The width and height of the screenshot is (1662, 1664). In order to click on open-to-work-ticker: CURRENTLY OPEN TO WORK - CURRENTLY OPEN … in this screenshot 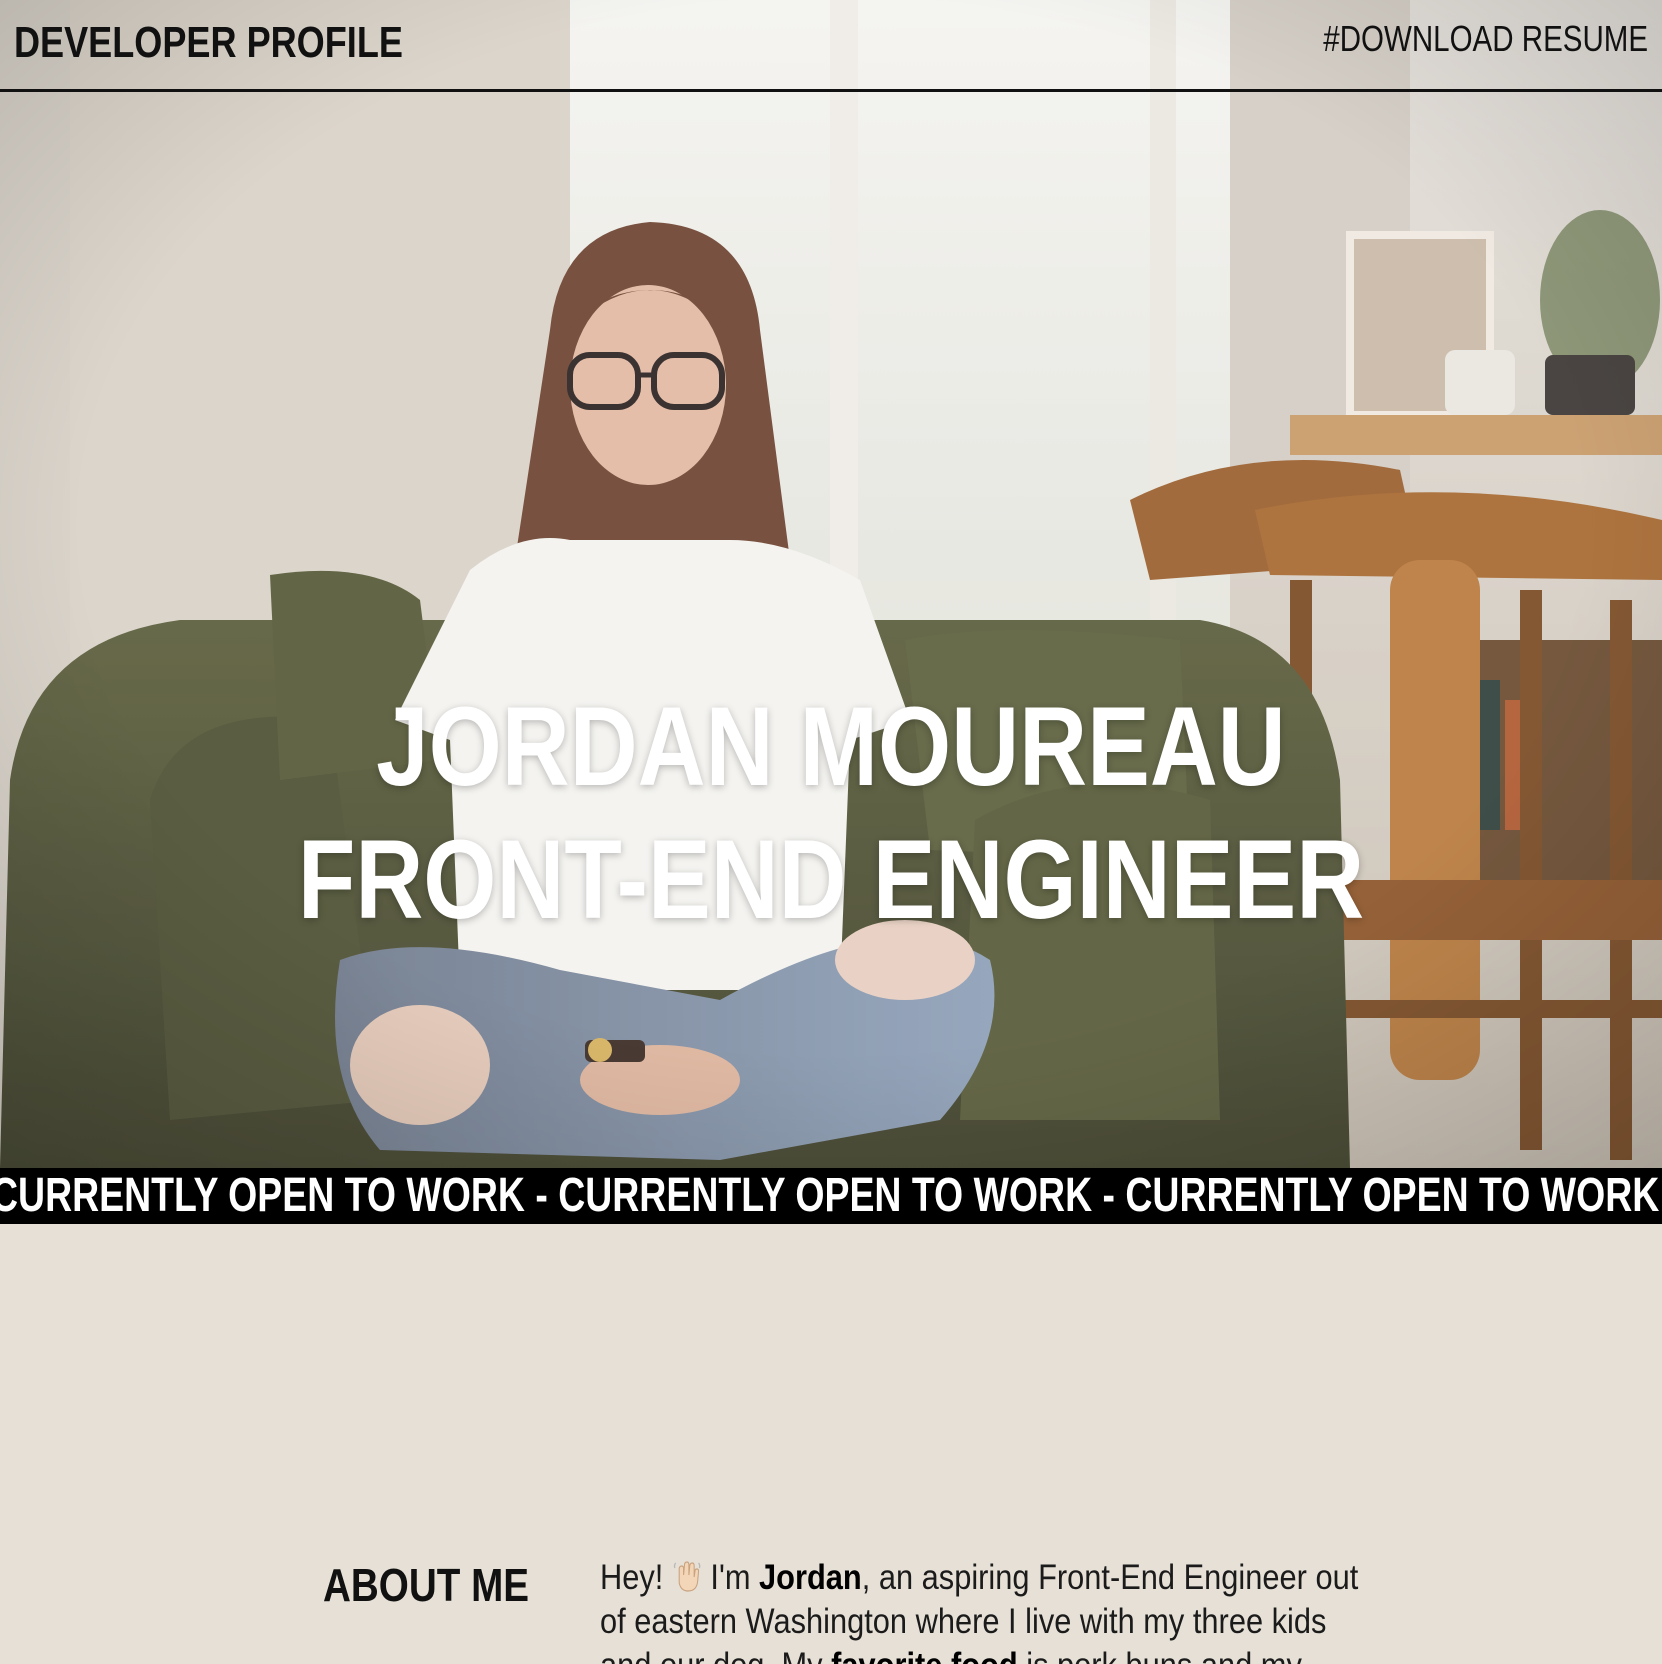, I will do `click(831, 1196)`.